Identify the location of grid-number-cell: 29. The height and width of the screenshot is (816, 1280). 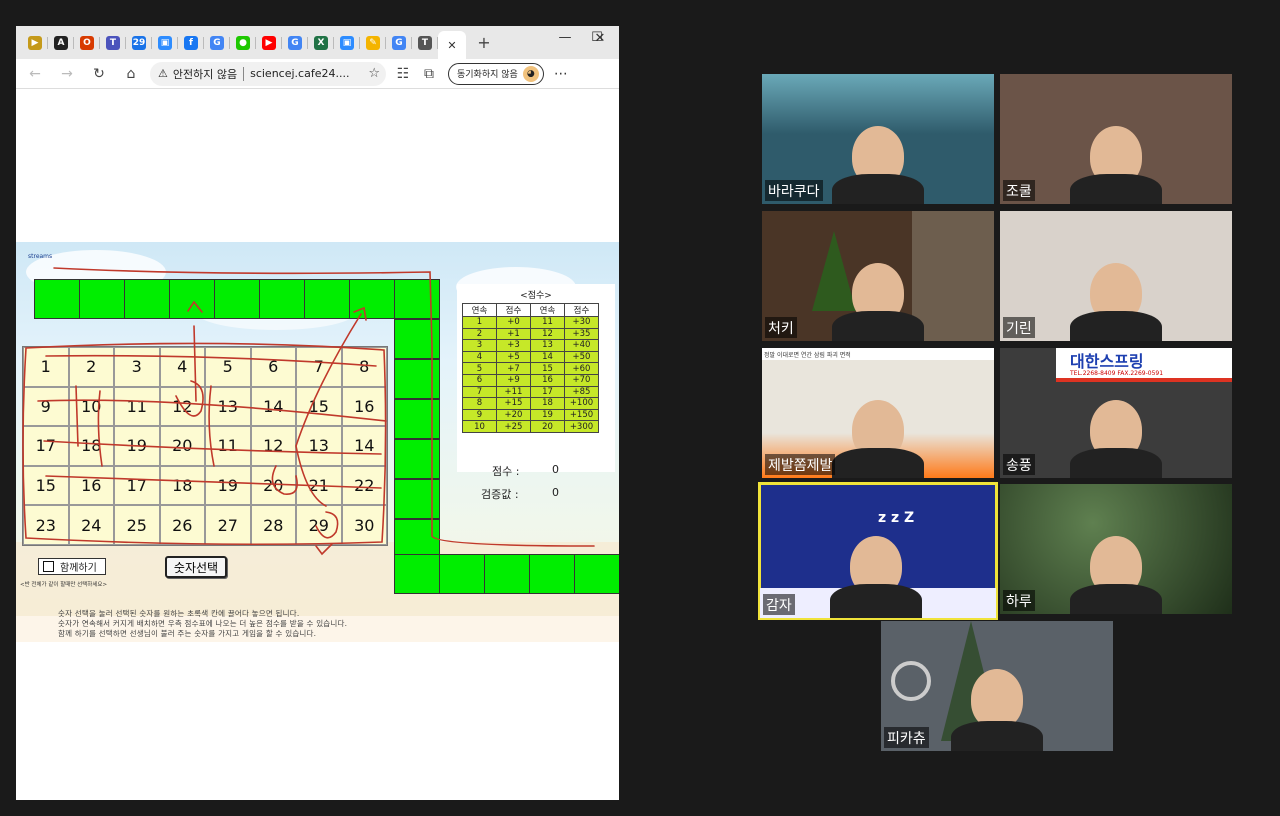
(319, 525).